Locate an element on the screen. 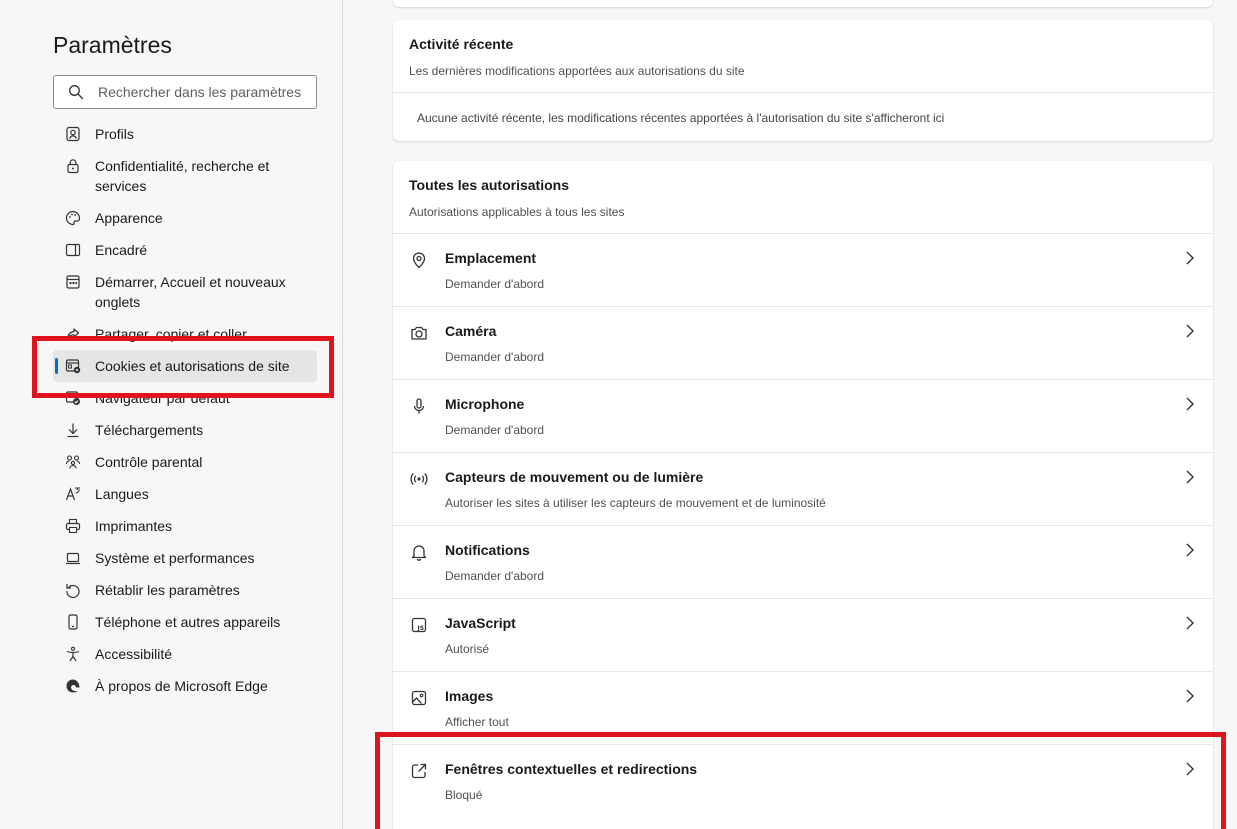 This screenshot has width=1237, height=829. sidebar-icon is located at coordinates (74, 249).